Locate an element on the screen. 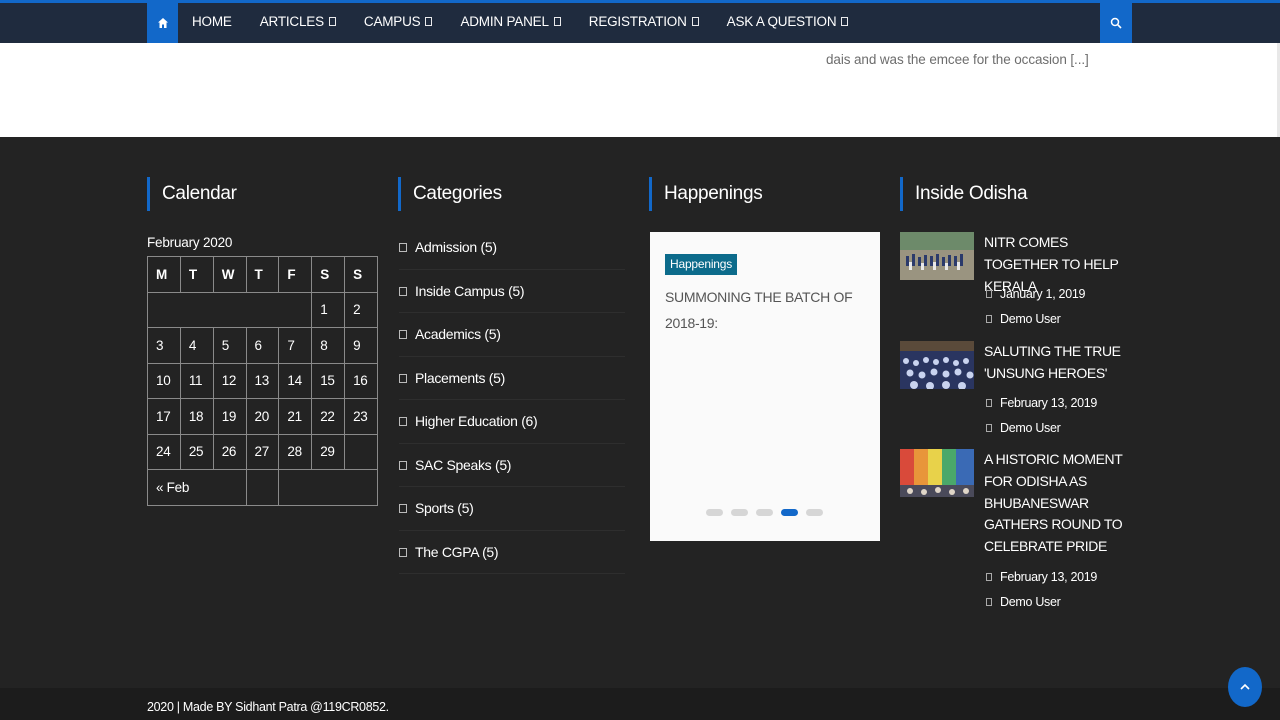 The height and width of the screenshot is (720, 1280). nav-item-articles: ARTICLES is located at coordinates (298, 23).